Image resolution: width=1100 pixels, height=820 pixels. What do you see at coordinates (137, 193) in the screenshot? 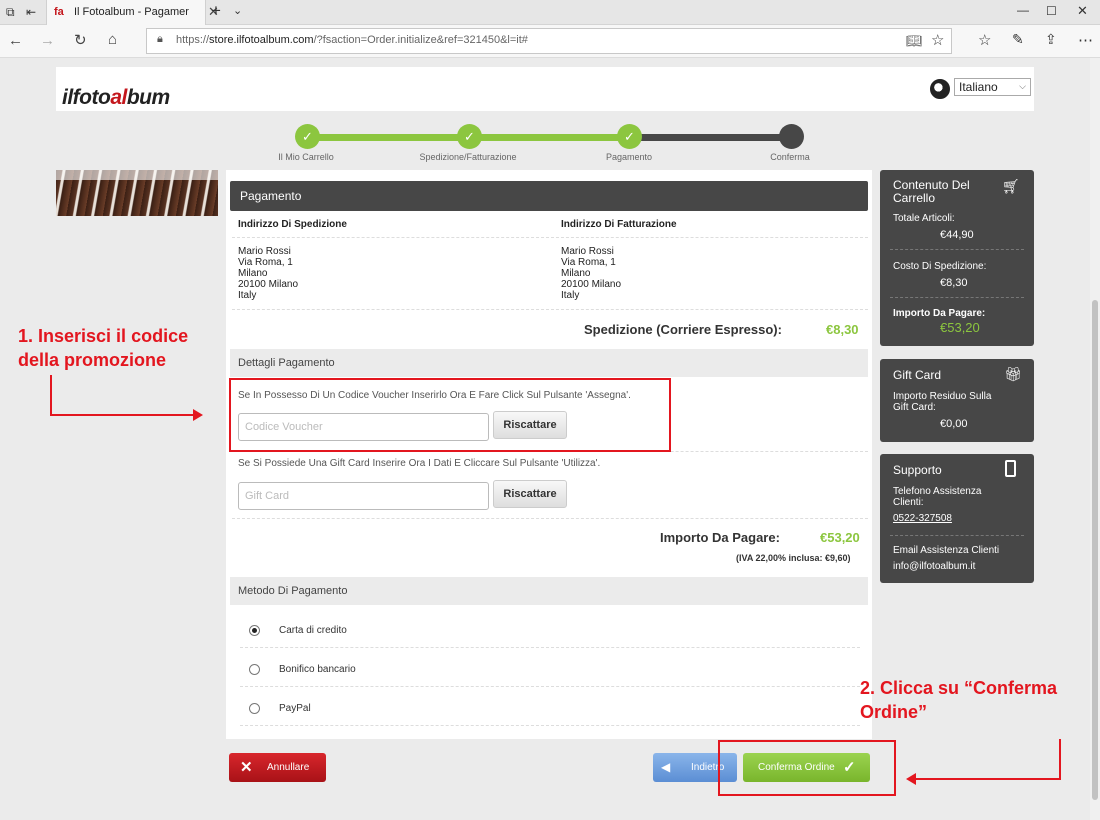
I see `decorative-photo-strip` at bounding box center [137, 193].